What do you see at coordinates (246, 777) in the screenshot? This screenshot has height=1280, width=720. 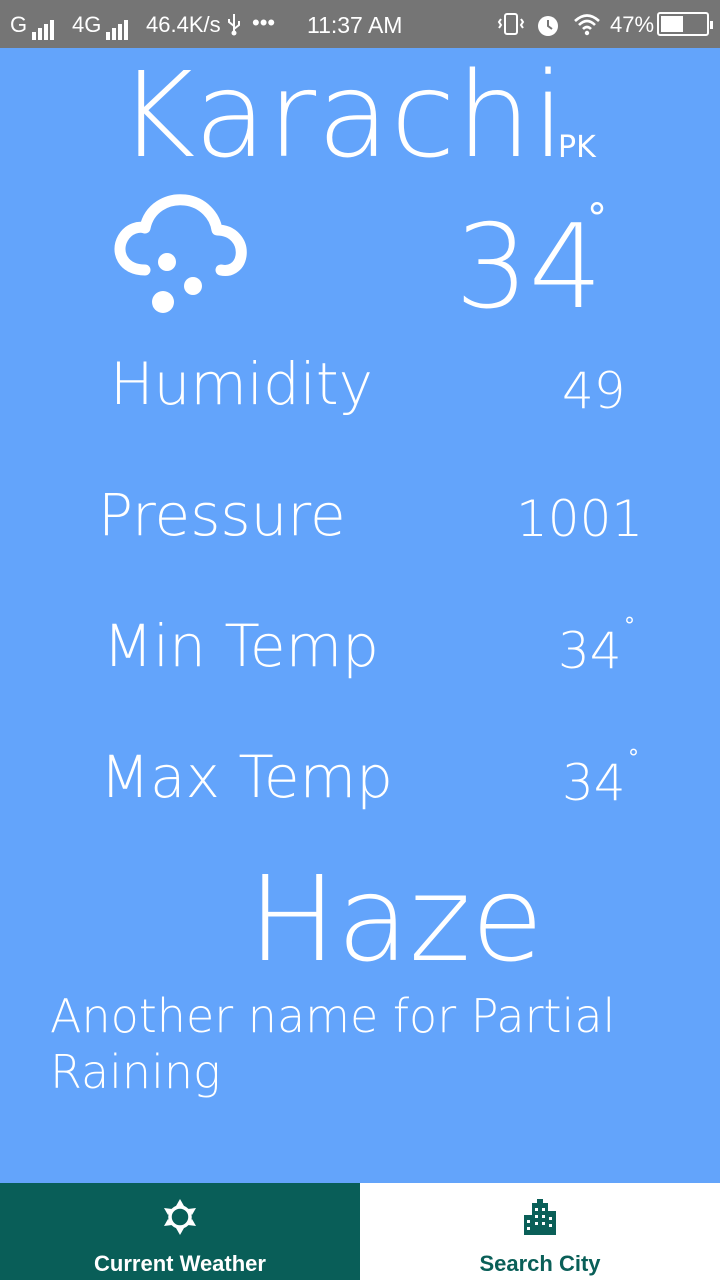 I see `max-temp-label: Max Temp` at bounding box center [246, 777].